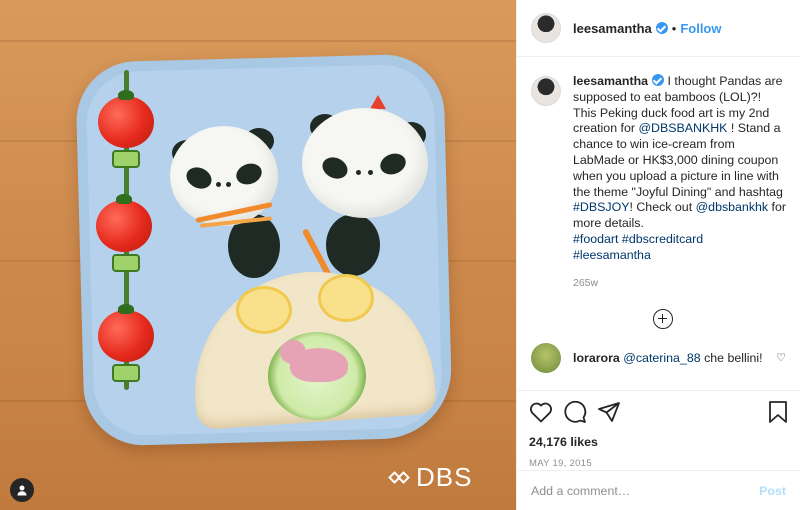 The height and width of the screenshot is (510, 800). What do you see at coordinates (658, 442) in the screenshot?
I see `like-count: 24,176 likes` at bounding box center [658, 442].